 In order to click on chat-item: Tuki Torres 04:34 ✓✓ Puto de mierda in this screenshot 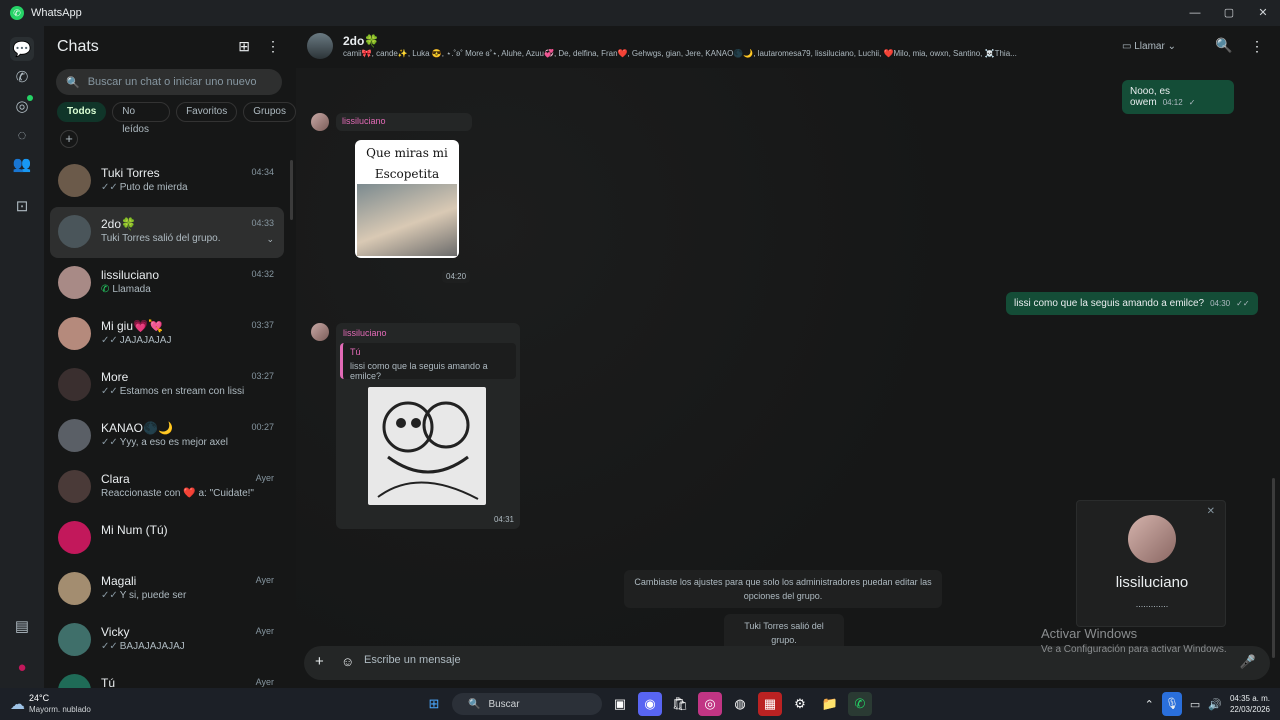, I will do `click(167, 181)`.